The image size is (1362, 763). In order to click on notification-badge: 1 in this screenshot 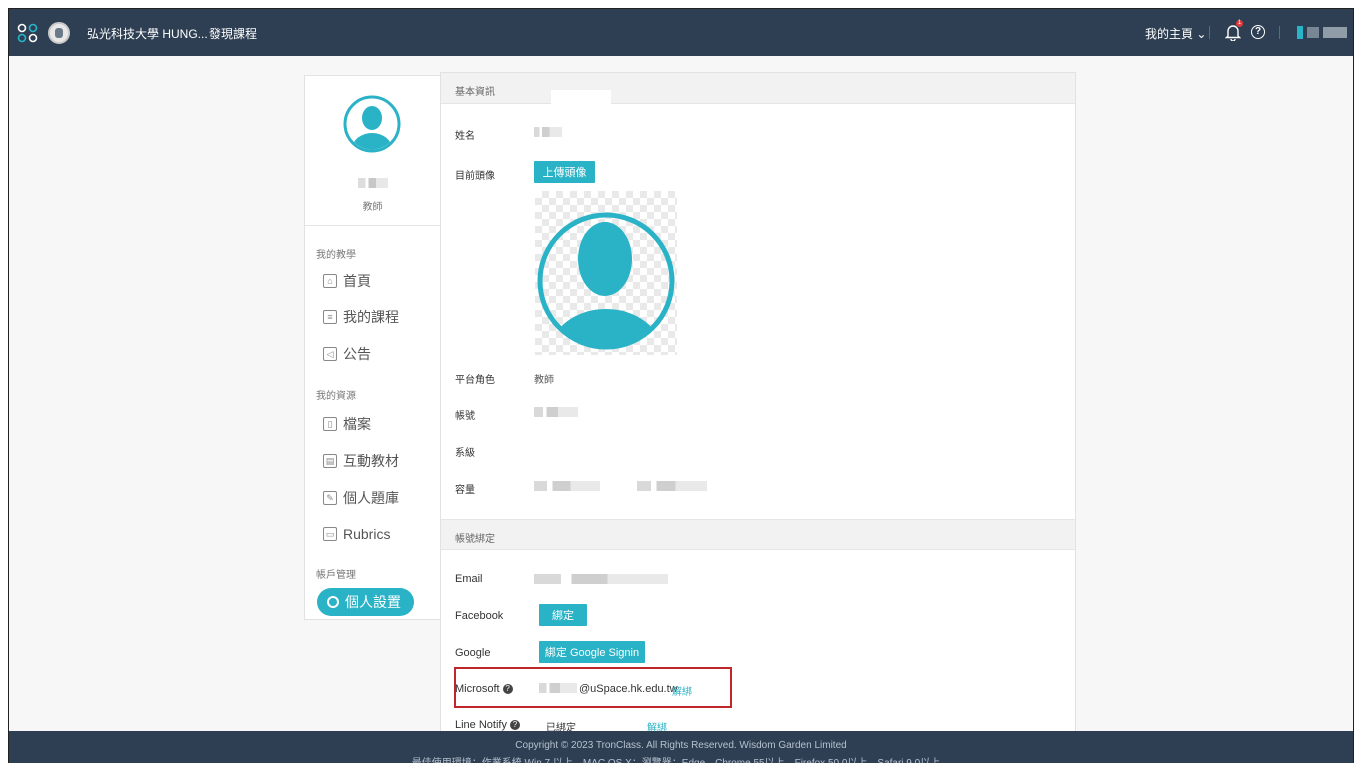, I will do `click(1239, 23)`.